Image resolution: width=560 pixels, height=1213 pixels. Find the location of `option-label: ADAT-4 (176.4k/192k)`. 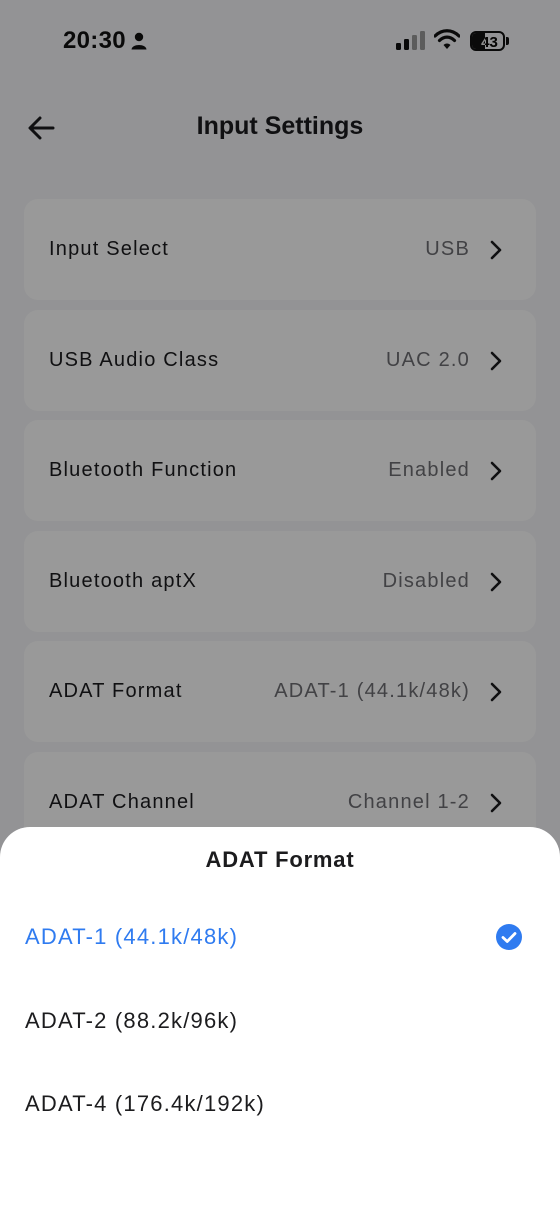

option-label: ADAT-4 (176.4k/192k) is located at coordinates (145, 1103).